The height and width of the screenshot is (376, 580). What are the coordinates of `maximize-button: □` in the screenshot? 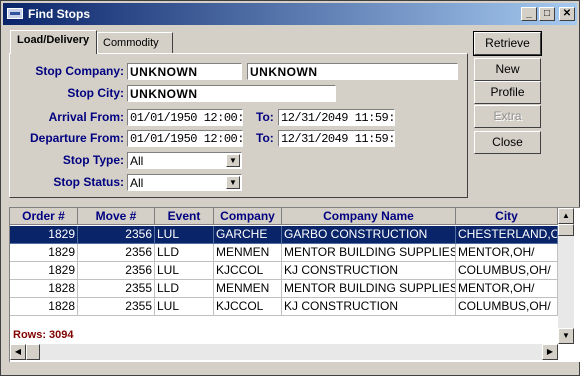 It's located at (547, 14).